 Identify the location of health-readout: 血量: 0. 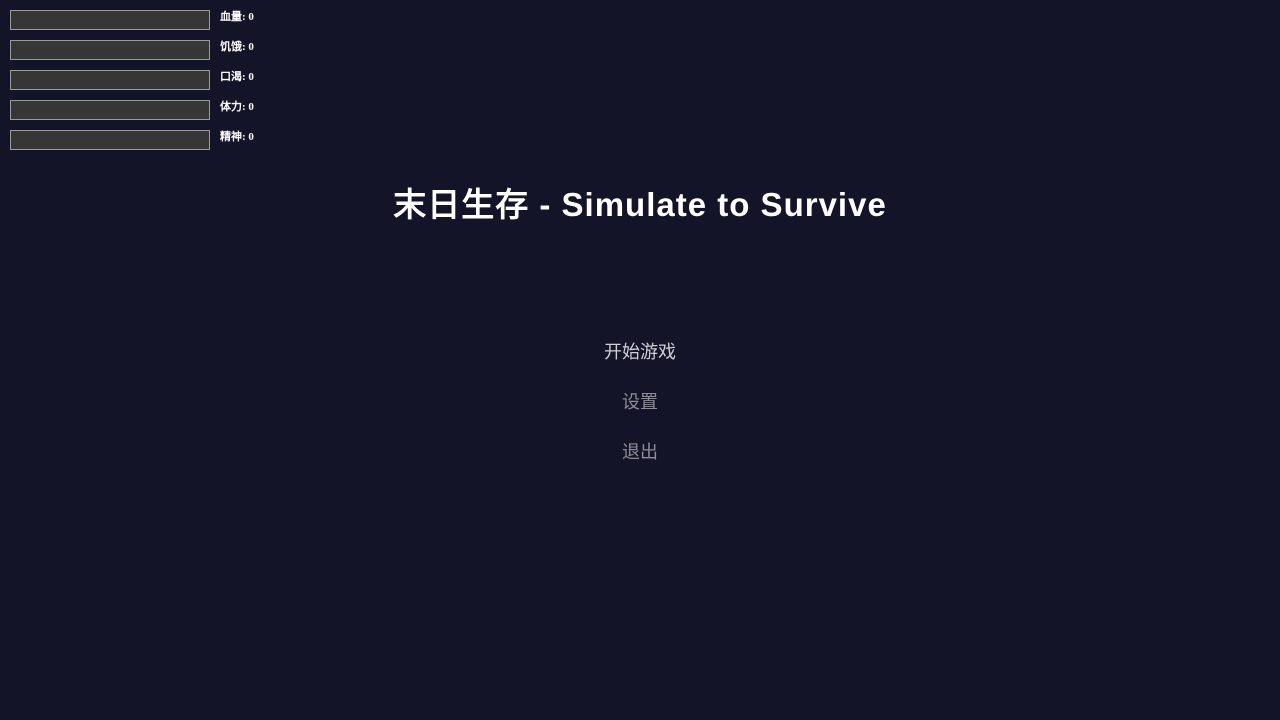
(237, 17).